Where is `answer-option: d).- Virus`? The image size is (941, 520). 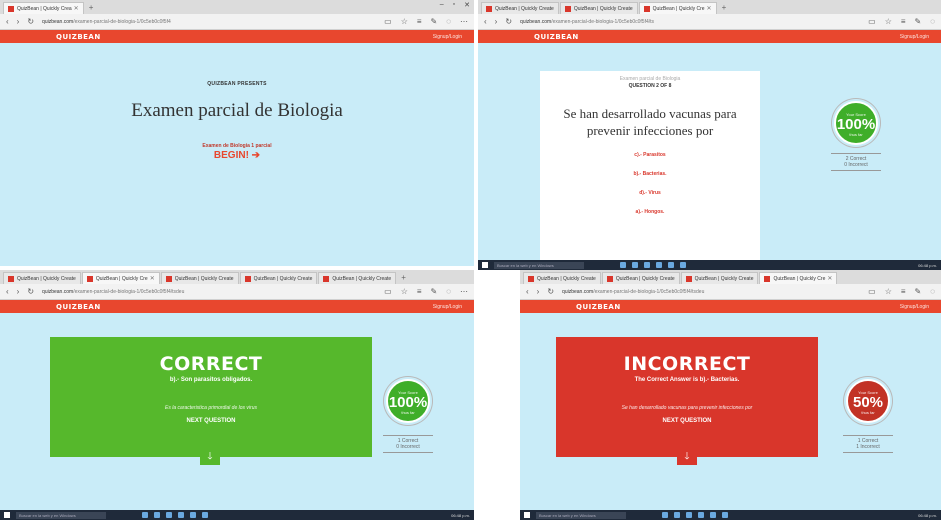
answer-option: d).- Virus is located at coordinates (650, 193).